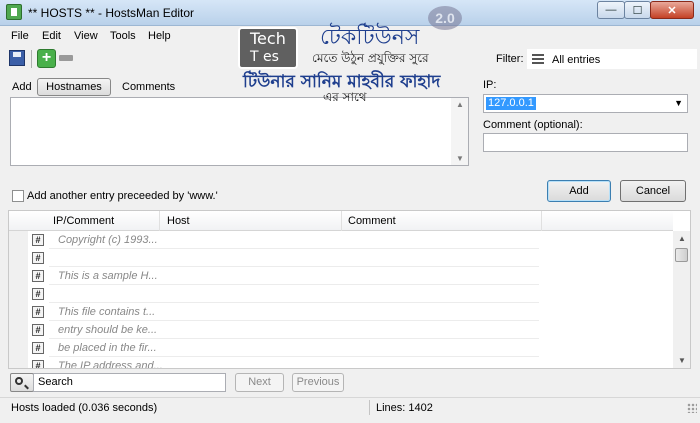 This screenshot has width=700, height=423. I want to click on search-options-button, so click(22, 382).